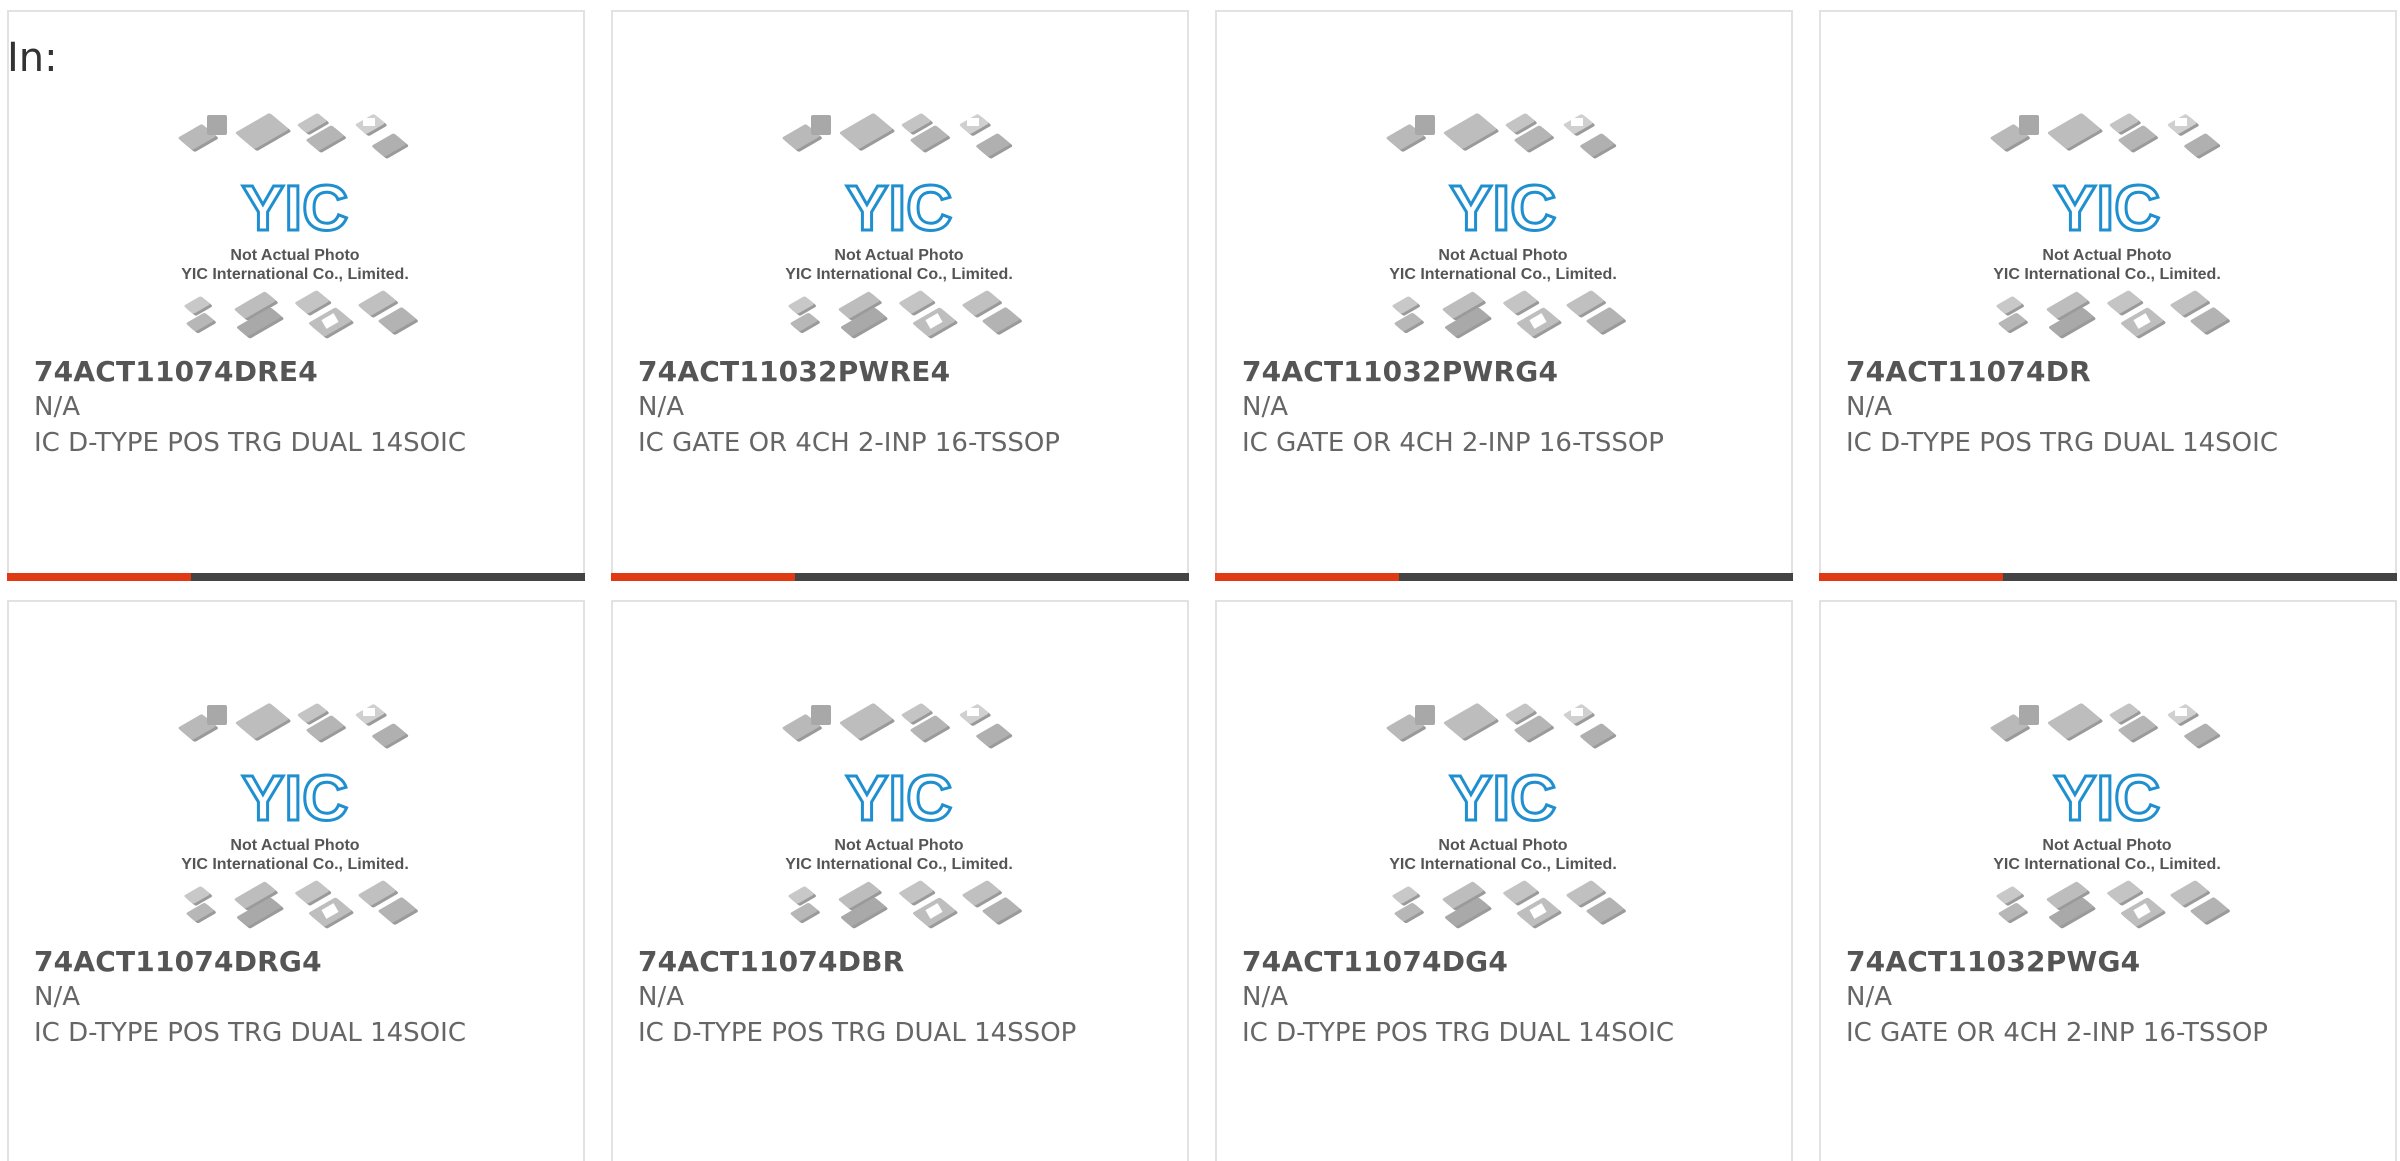  Describe the element at coordinates (1968, 371) in the screenshot. I see `part-number-link: 74ACT11074DR` at that location.